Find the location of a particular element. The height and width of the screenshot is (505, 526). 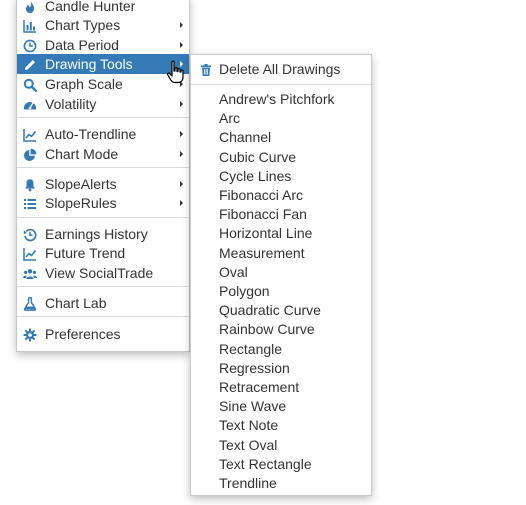

history-icon is located at coordinates (30, 234).